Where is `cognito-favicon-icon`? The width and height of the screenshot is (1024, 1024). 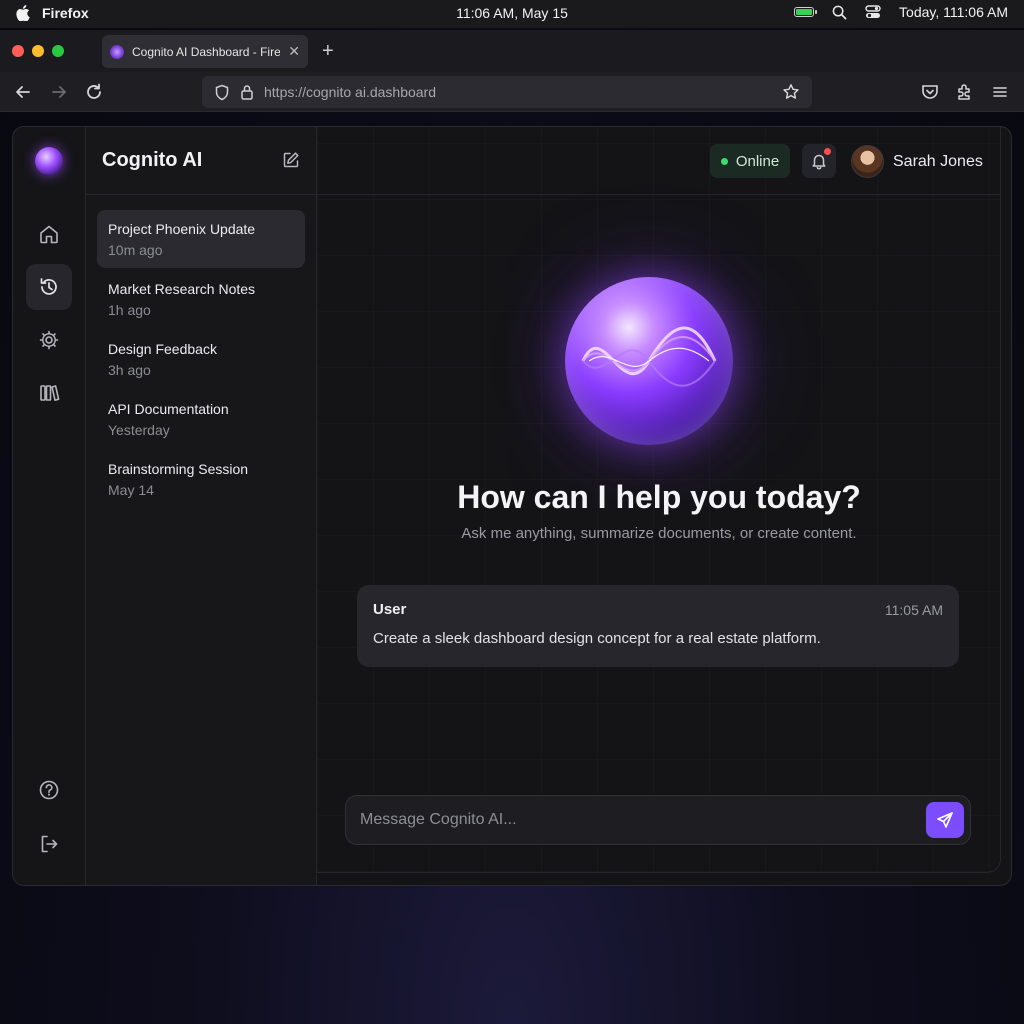 cognito-favicon-icon is located at coordinates (117, 51).